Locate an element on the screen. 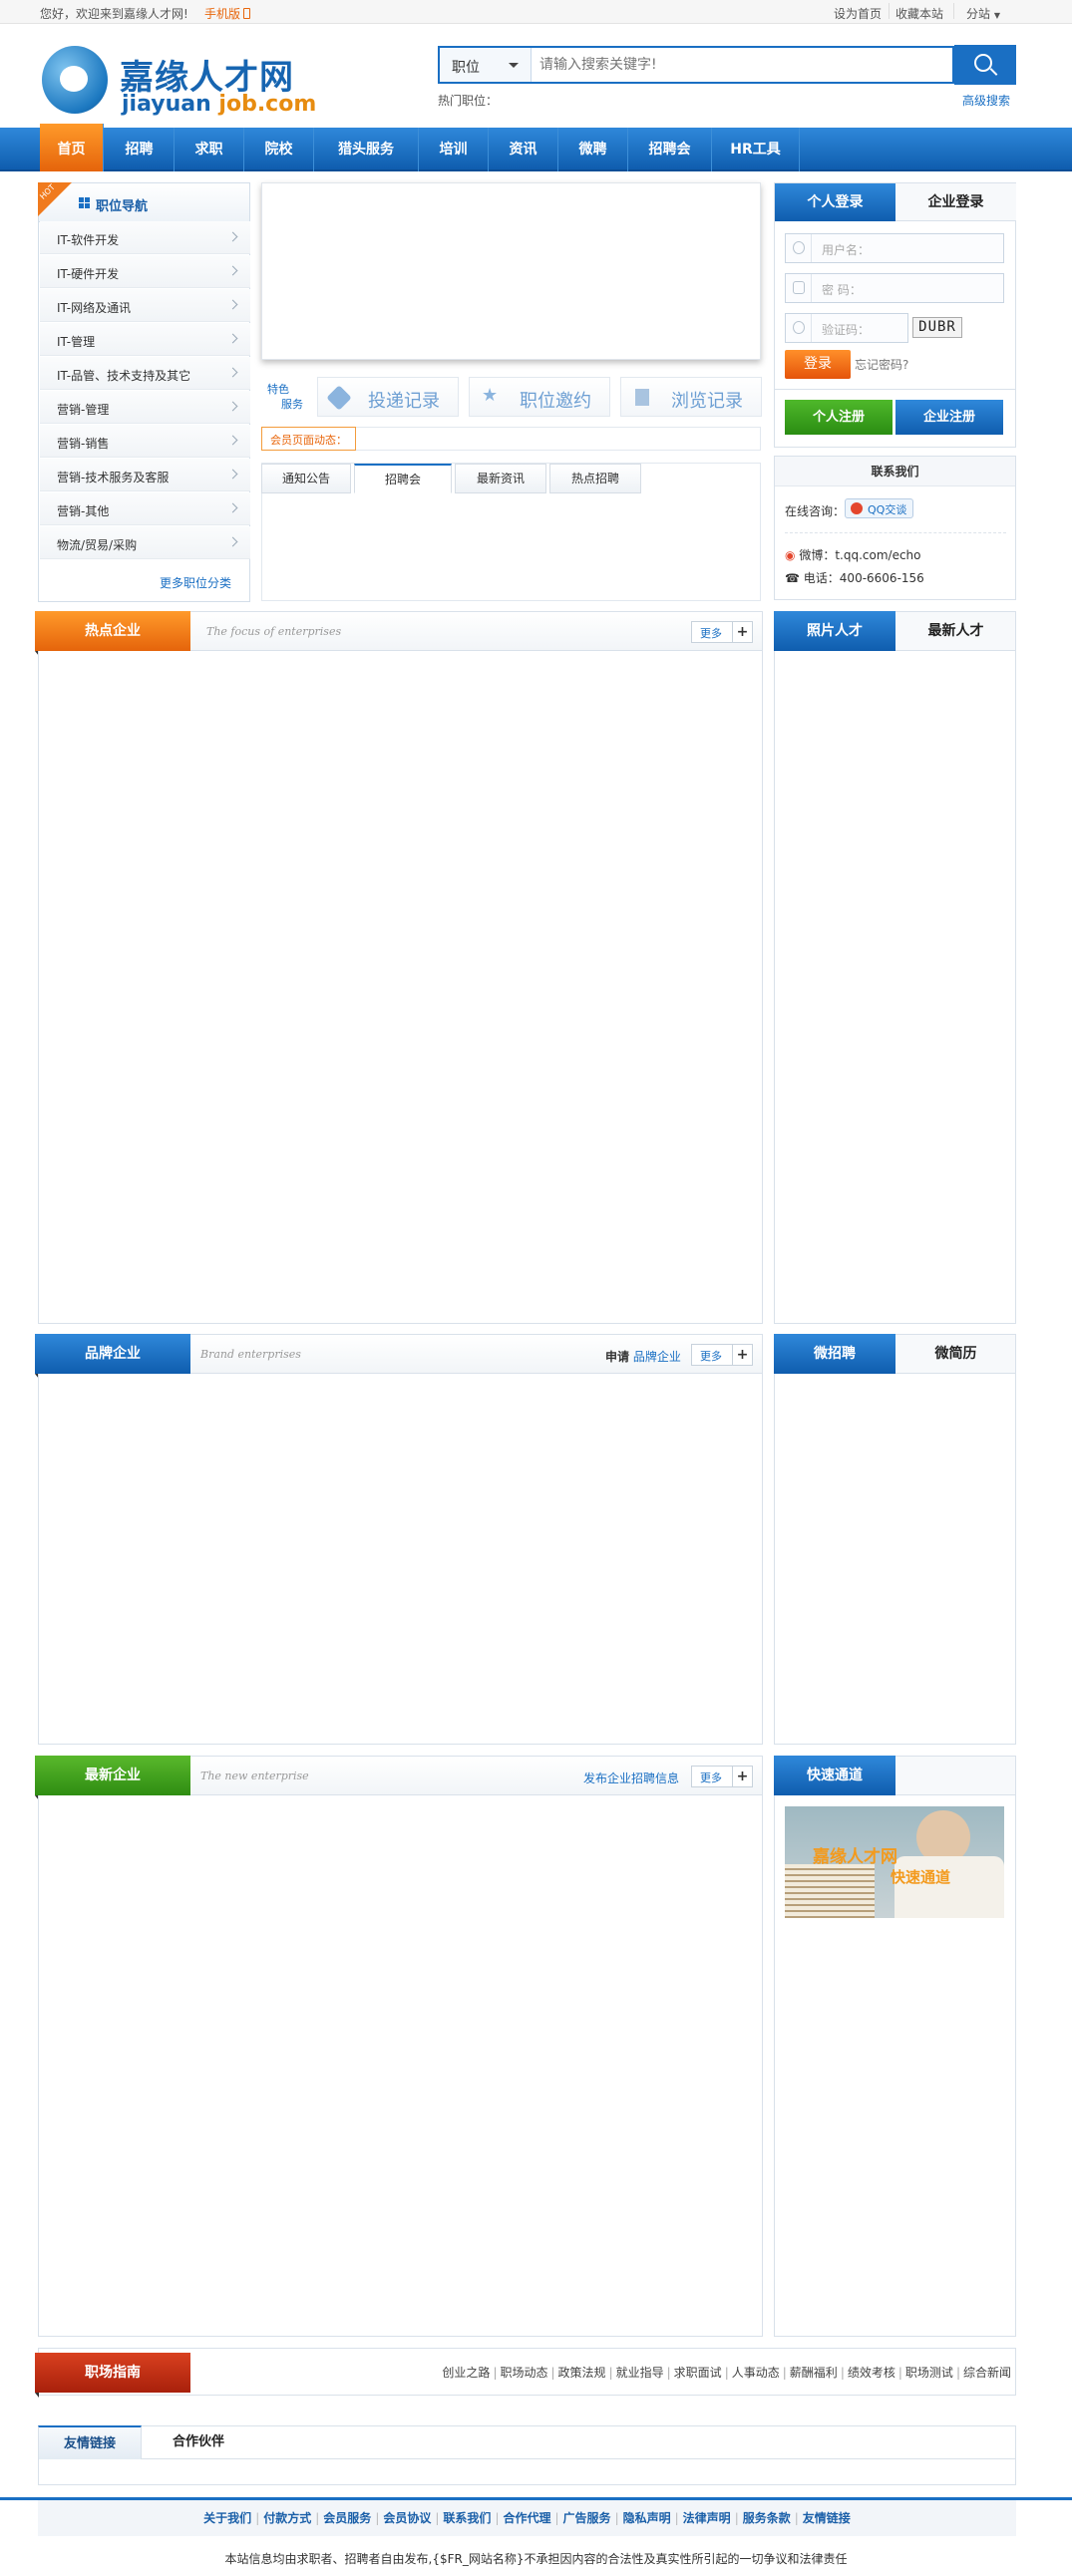  qq-chat-button: QQ交谈 is located at coordinates (879, 508).